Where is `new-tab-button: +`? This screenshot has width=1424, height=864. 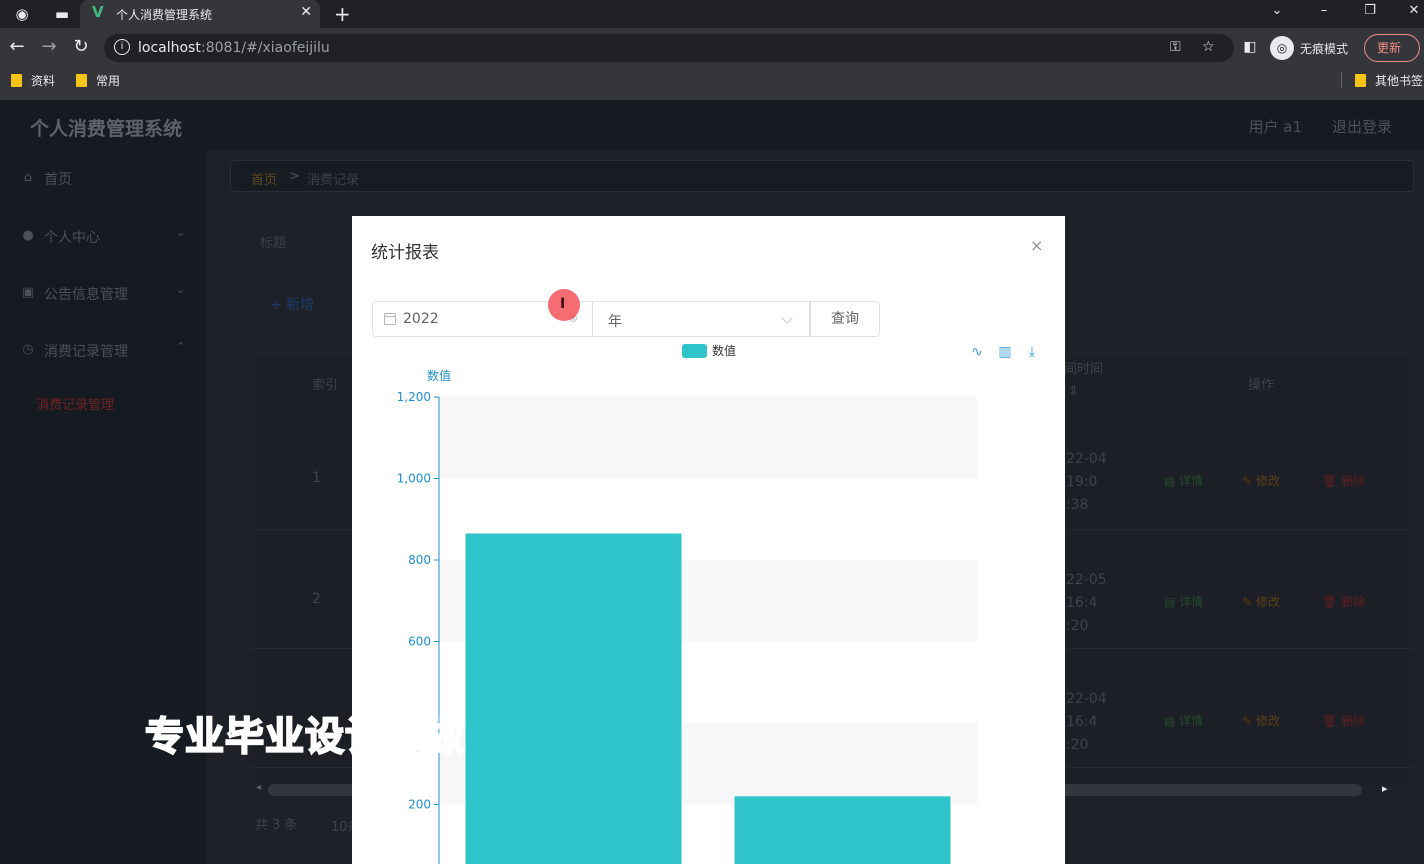
new-tab-button: + is located at coordinates (342, 14).